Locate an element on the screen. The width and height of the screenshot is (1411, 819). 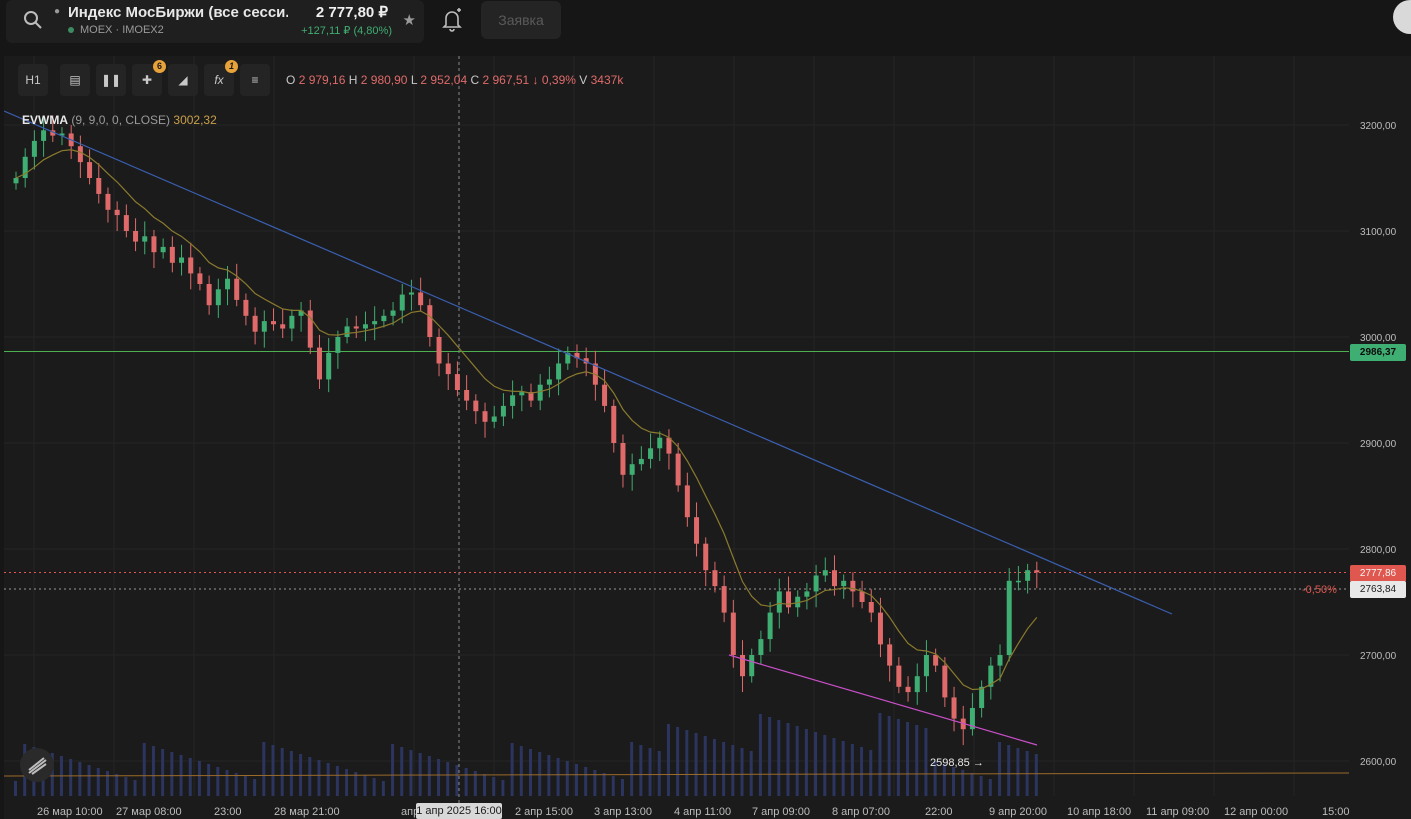
candle-type-icon: ❚❚ is located at coordinates (111, 80).